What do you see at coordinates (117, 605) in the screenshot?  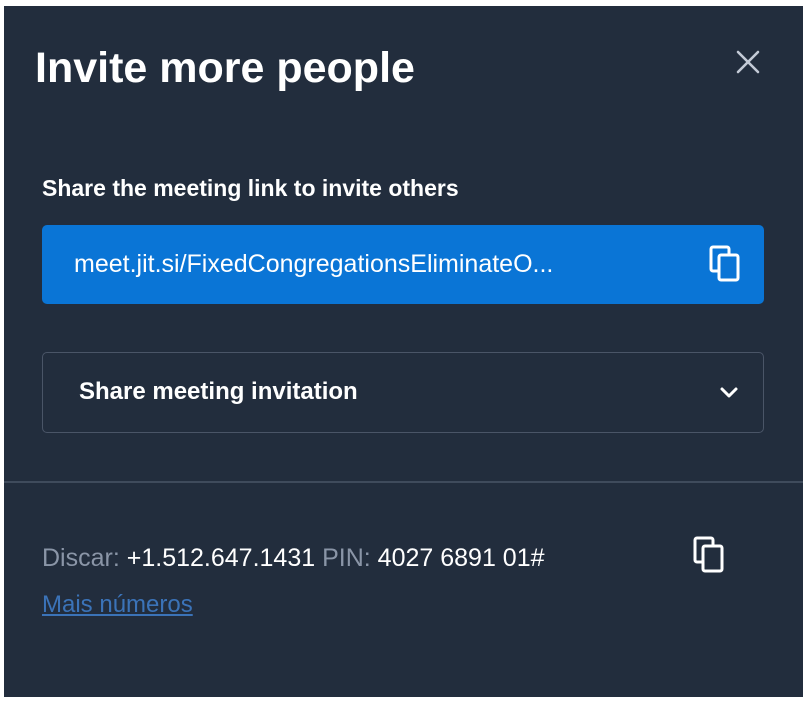 I see `more-numbers-link: Mais números` at bounding box center [117, 605].